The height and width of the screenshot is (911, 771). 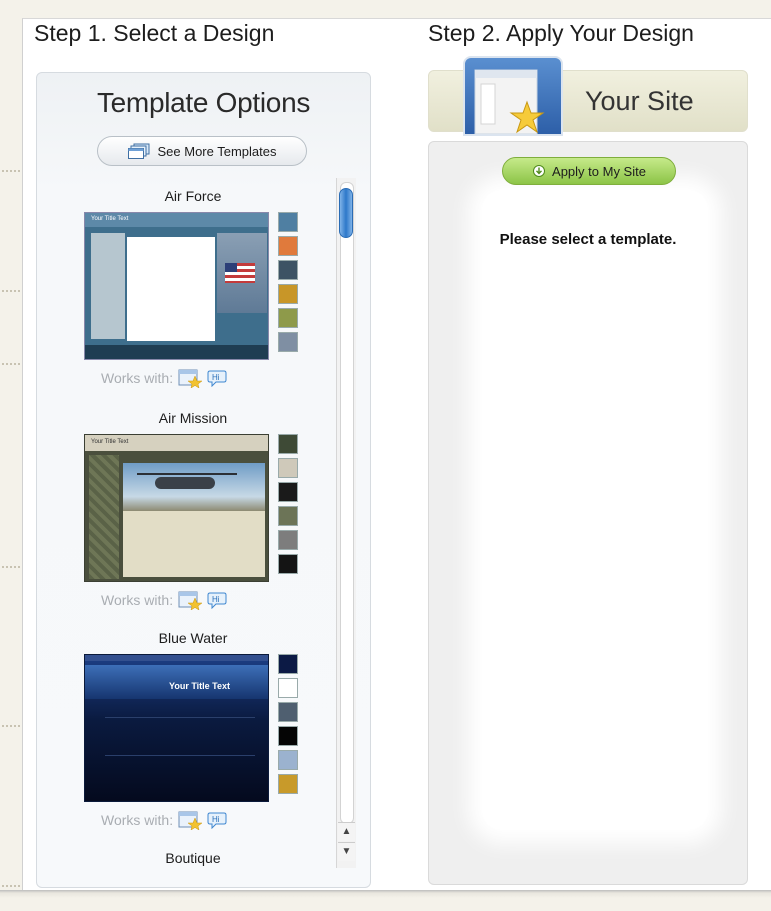 I want to click on stacked-windows-icon, so click(x=138, y=151).